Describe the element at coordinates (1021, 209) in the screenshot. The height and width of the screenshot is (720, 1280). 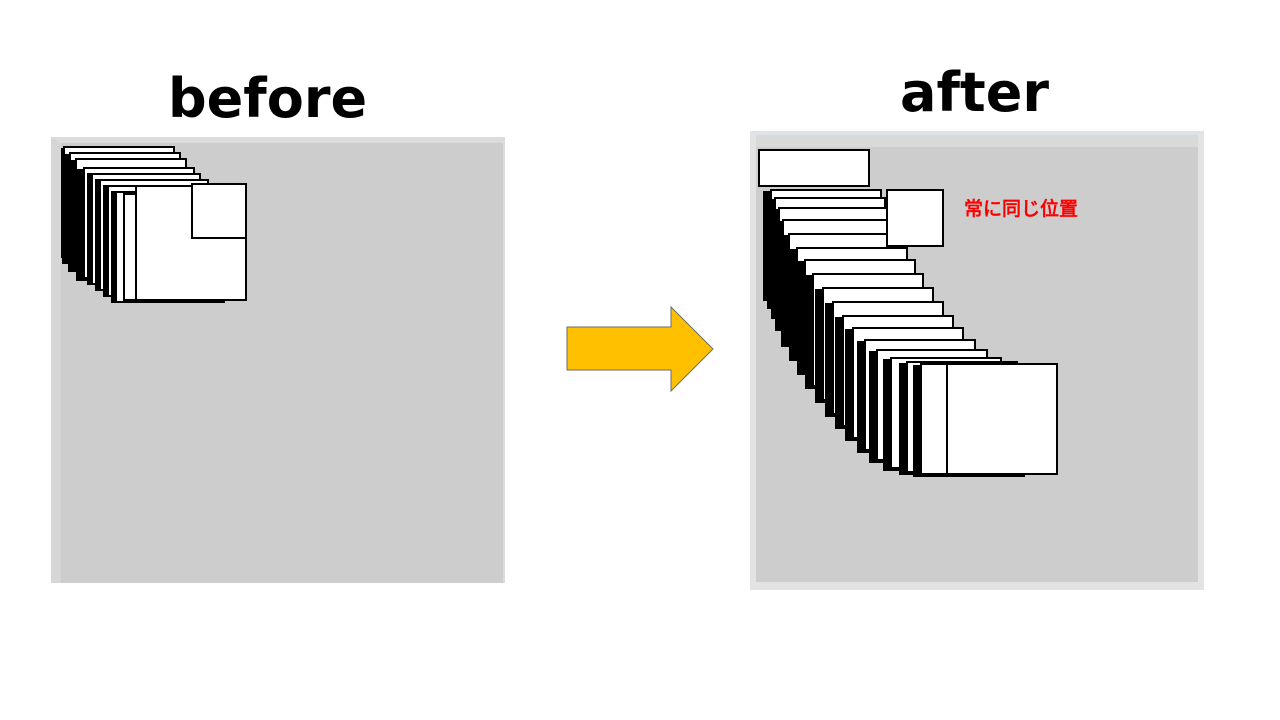
I see `fixed-position-note: 常に同じ位置` at that location.